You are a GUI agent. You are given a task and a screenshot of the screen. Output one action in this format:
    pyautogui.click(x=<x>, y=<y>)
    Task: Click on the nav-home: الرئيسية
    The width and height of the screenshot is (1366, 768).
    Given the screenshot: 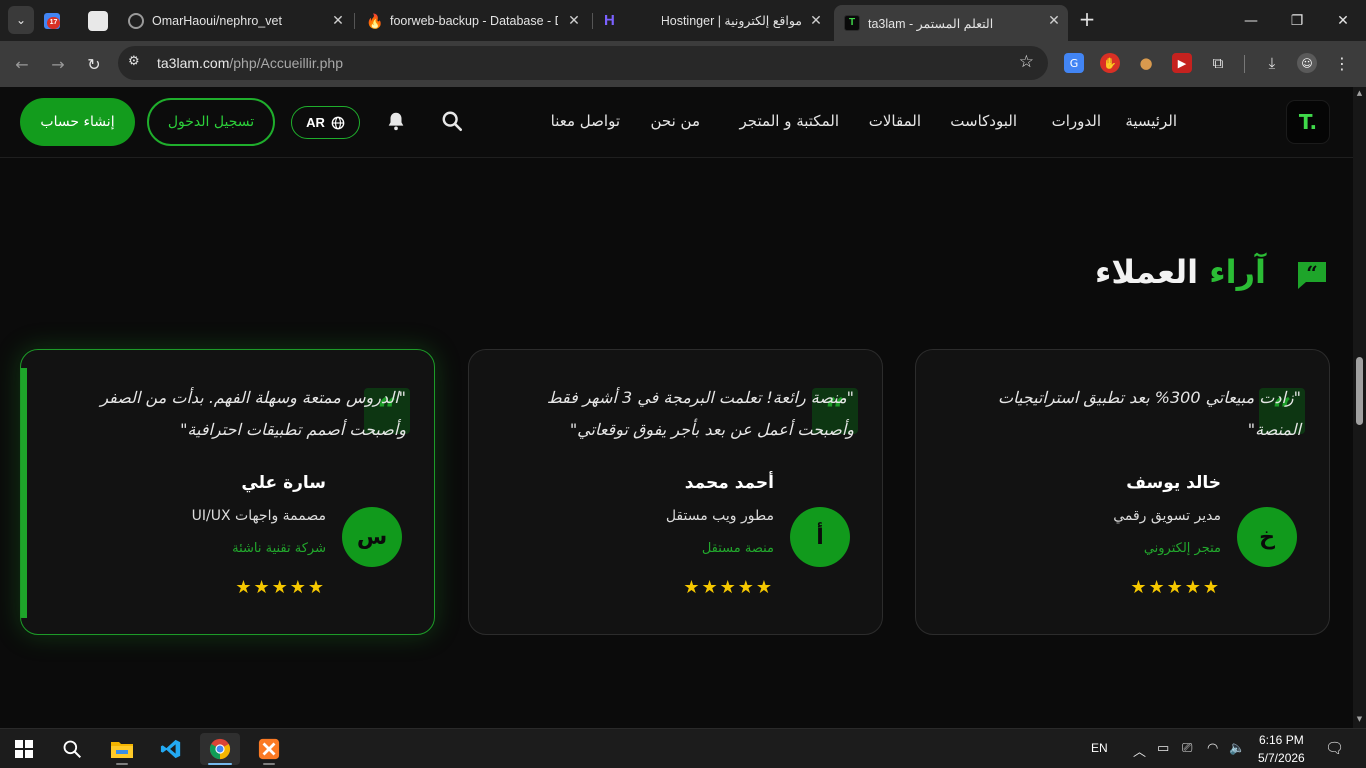 What is the action you would take?
    pyautogui.click(x=1151, y=121)
    